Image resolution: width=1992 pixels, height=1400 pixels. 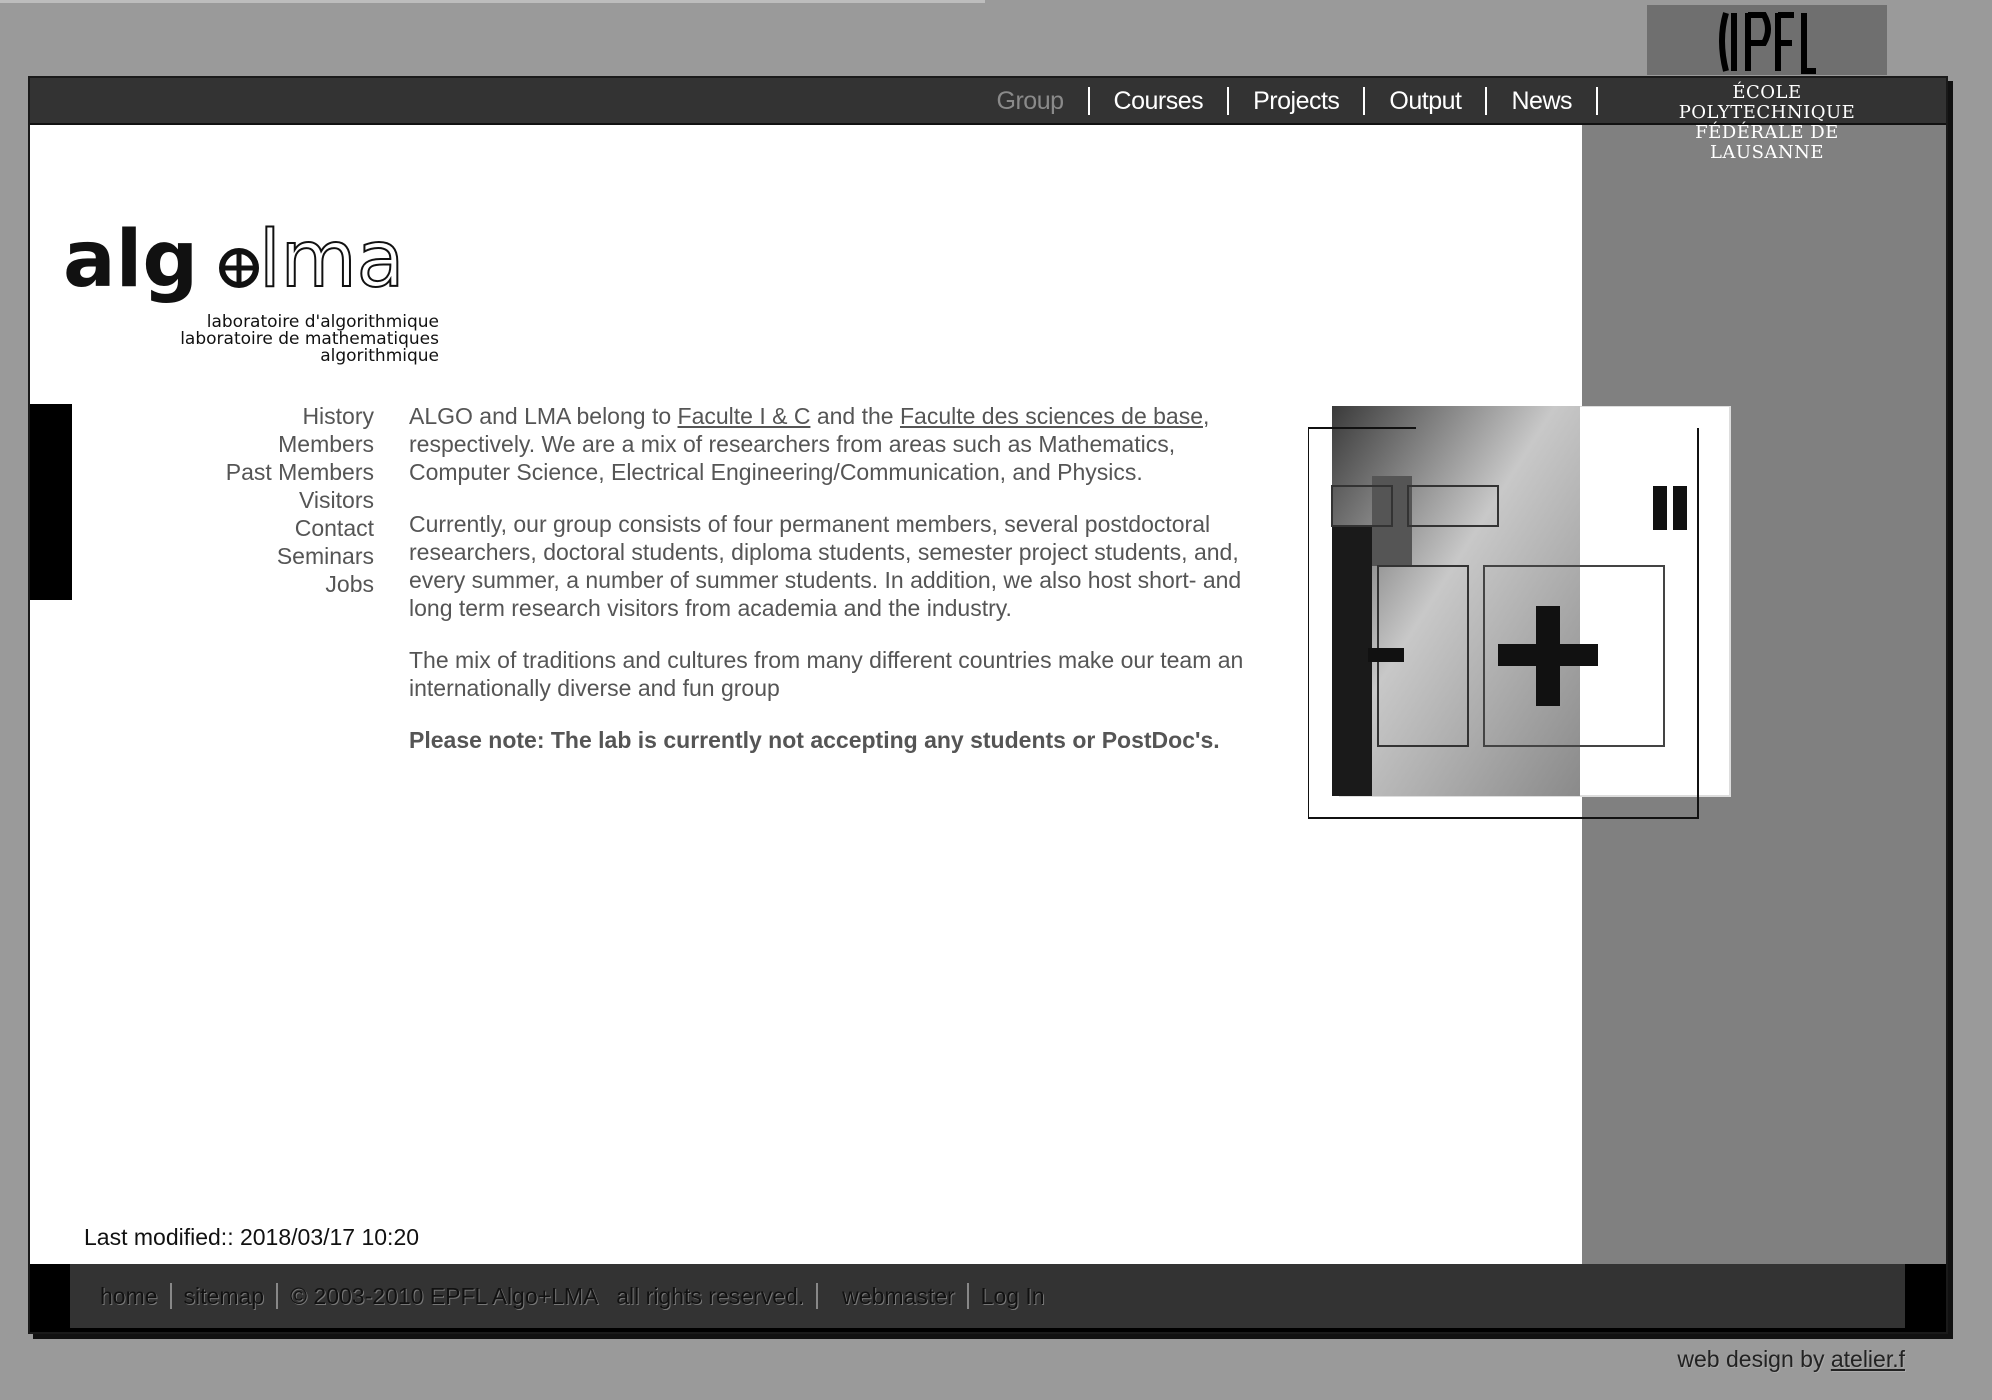 What do you see at coordinates (1031, 100) in the screenshot?
I see `nav-group: Group` at bounding box center [1031, 100].